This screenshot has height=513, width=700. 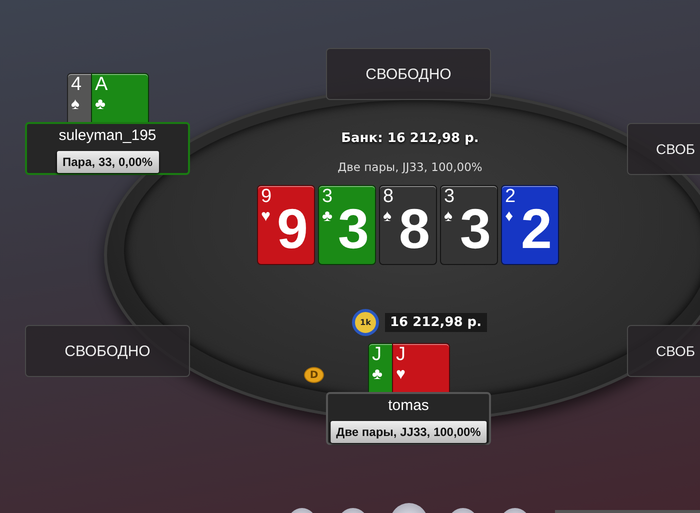 What do you see at coordinates (108, 135) in the screenshot?
I see `player-name: suleyman_195` at bounding box center [108, 135].